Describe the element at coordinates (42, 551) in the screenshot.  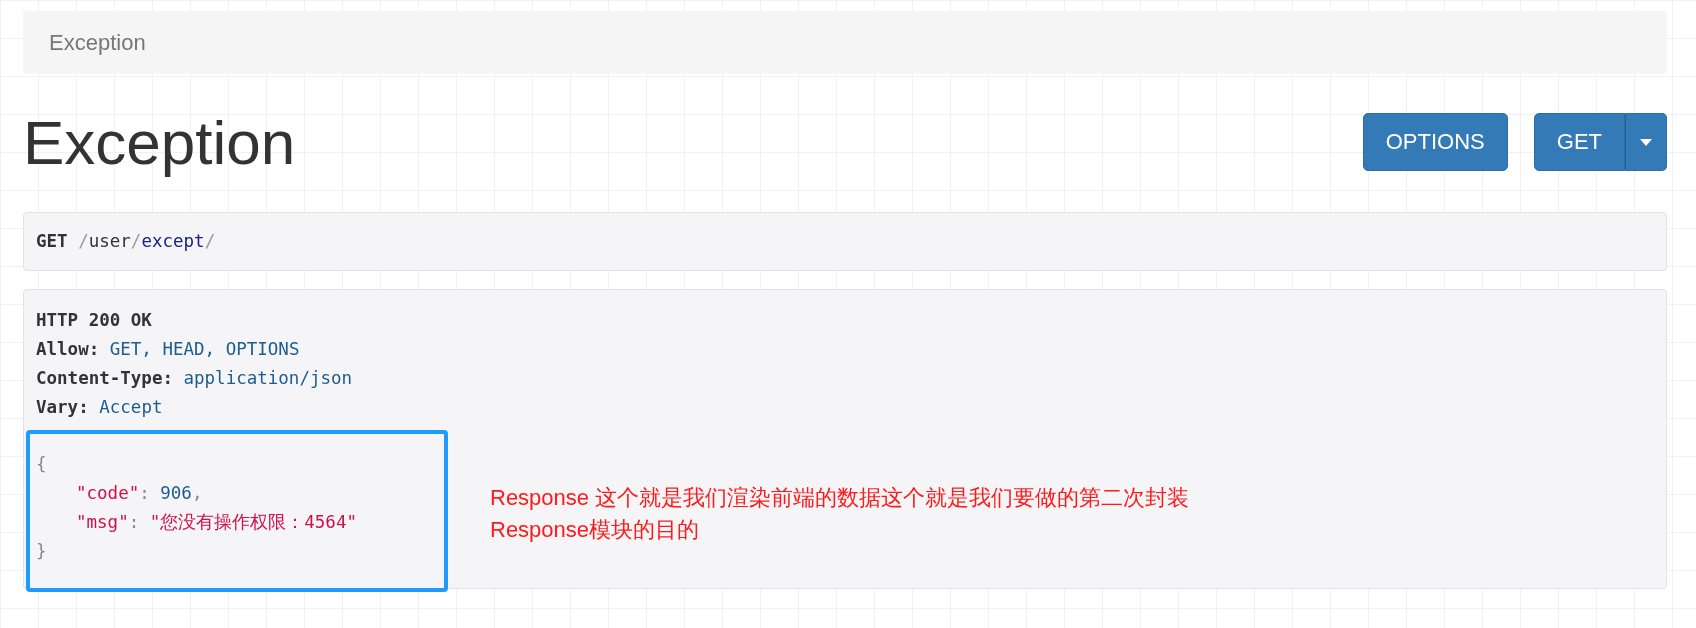
I see `code-line: }` at that location.